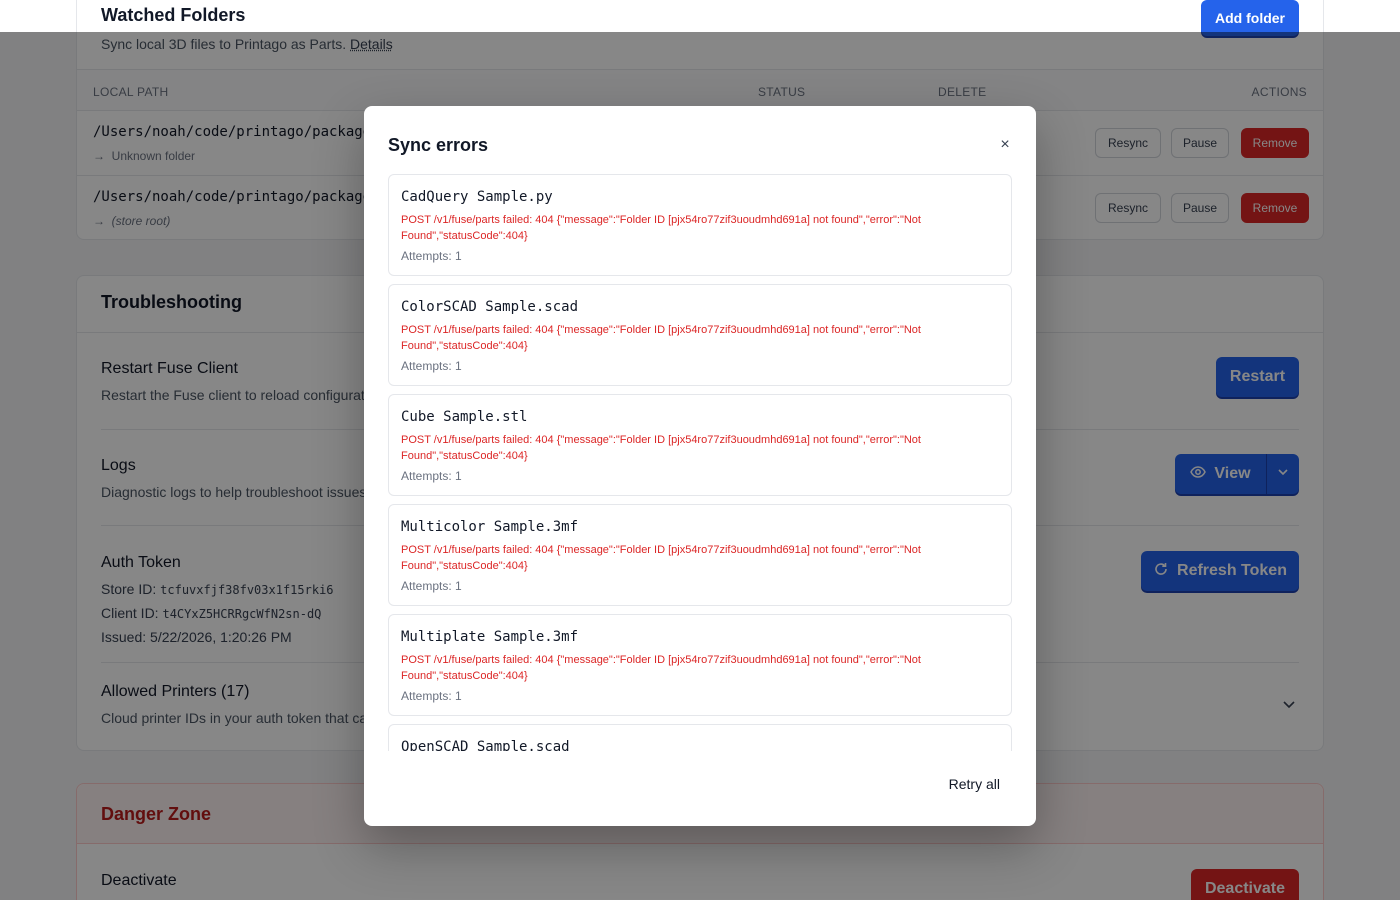 Image resolution: width=1400 pixels, height=900 pixels. Describe the element at coordinates (974, 784) in the screenshot. I see `retry-all-button: Retry all` at that location.